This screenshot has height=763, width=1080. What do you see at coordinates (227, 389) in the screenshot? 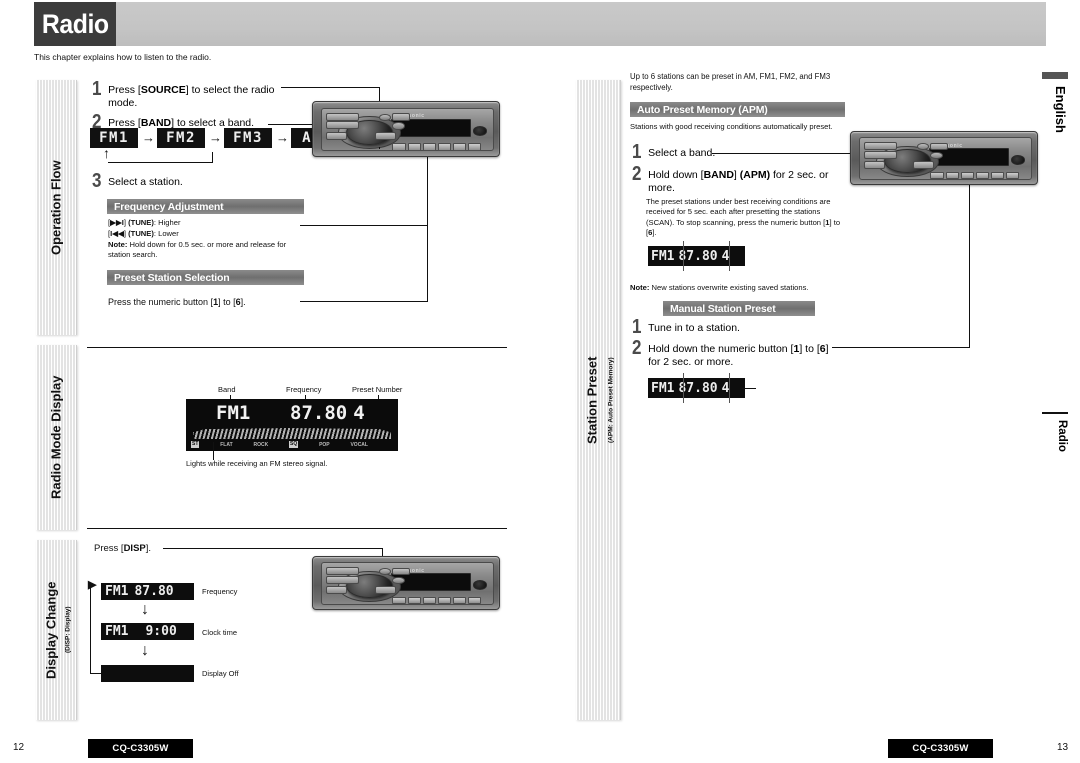
I see `callout-band: Band` at bounding box center [227, 389].